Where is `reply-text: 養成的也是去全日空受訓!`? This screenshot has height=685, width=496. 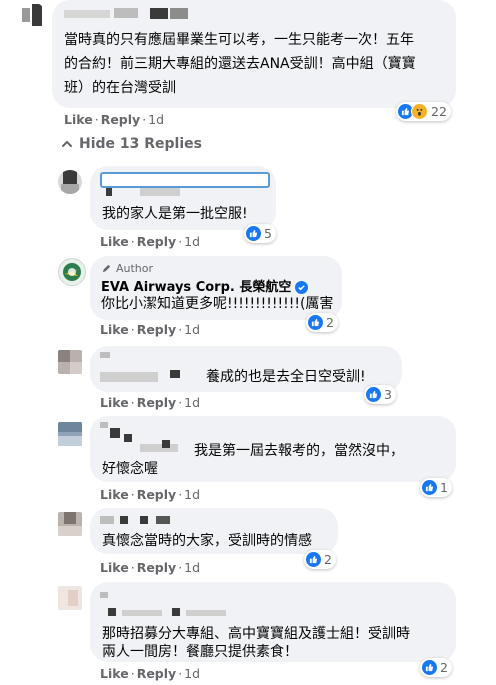 reply-text: 養成的也是去全日空受訓! is located at coordinates (286, 377).